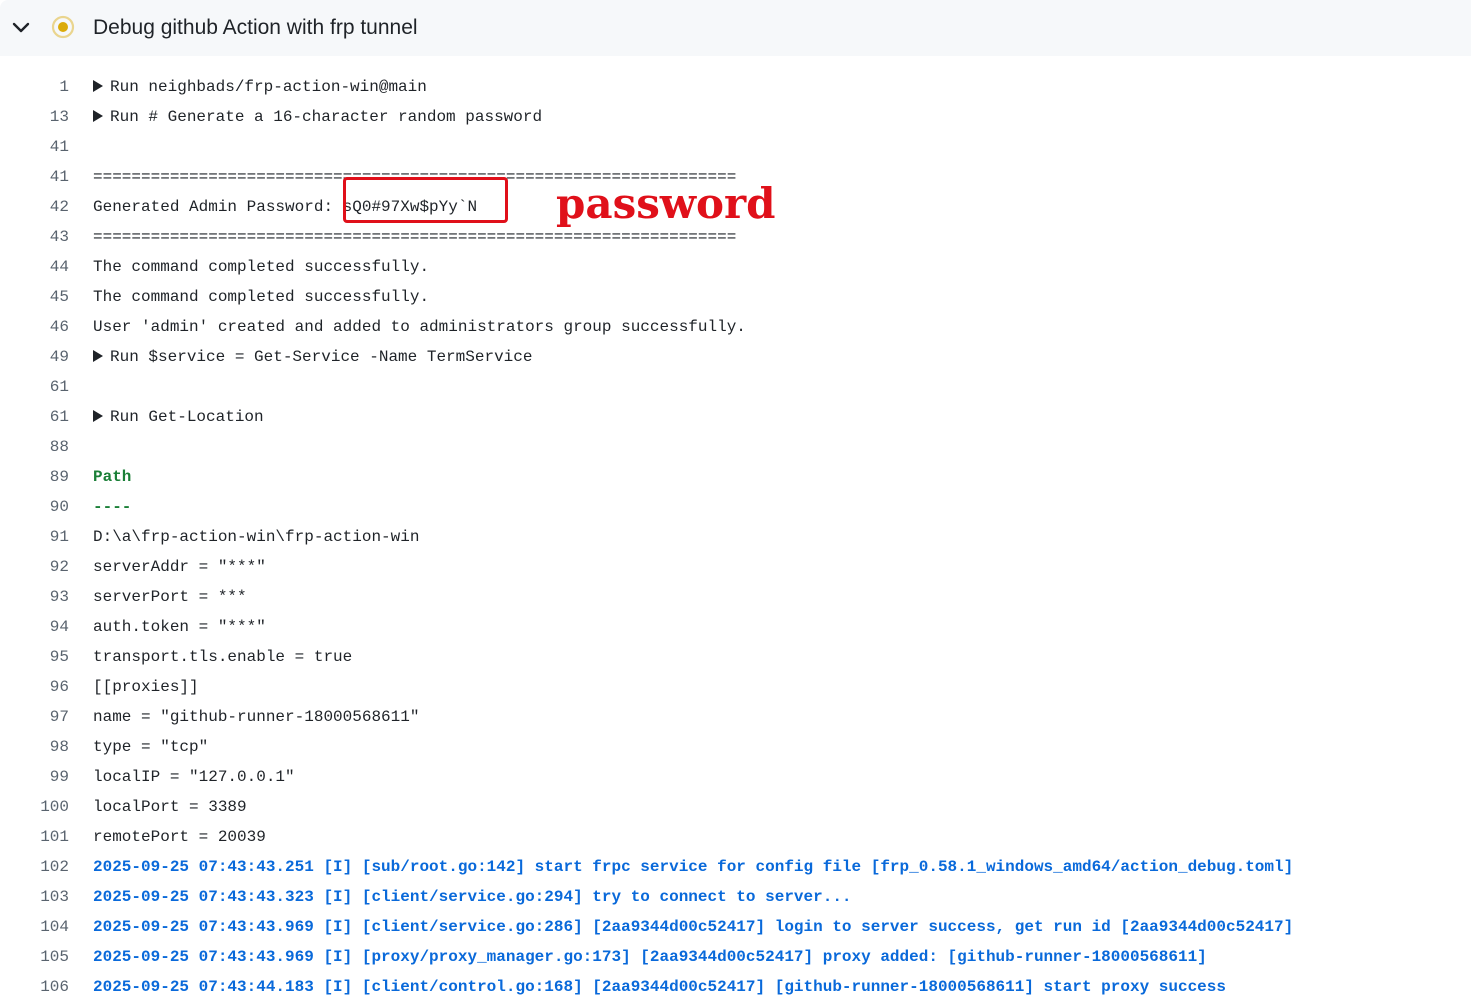  Describe the element at coordinates (21, 28) in the screenshot. I see `chevron-down-icon` at that location.